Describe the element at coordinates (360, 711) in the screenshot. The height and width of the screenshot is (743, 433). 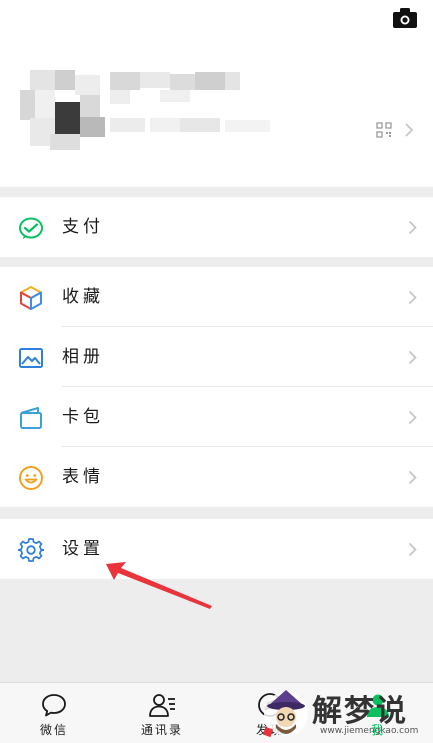
I see `watermark-title: 解梦说` at that location.